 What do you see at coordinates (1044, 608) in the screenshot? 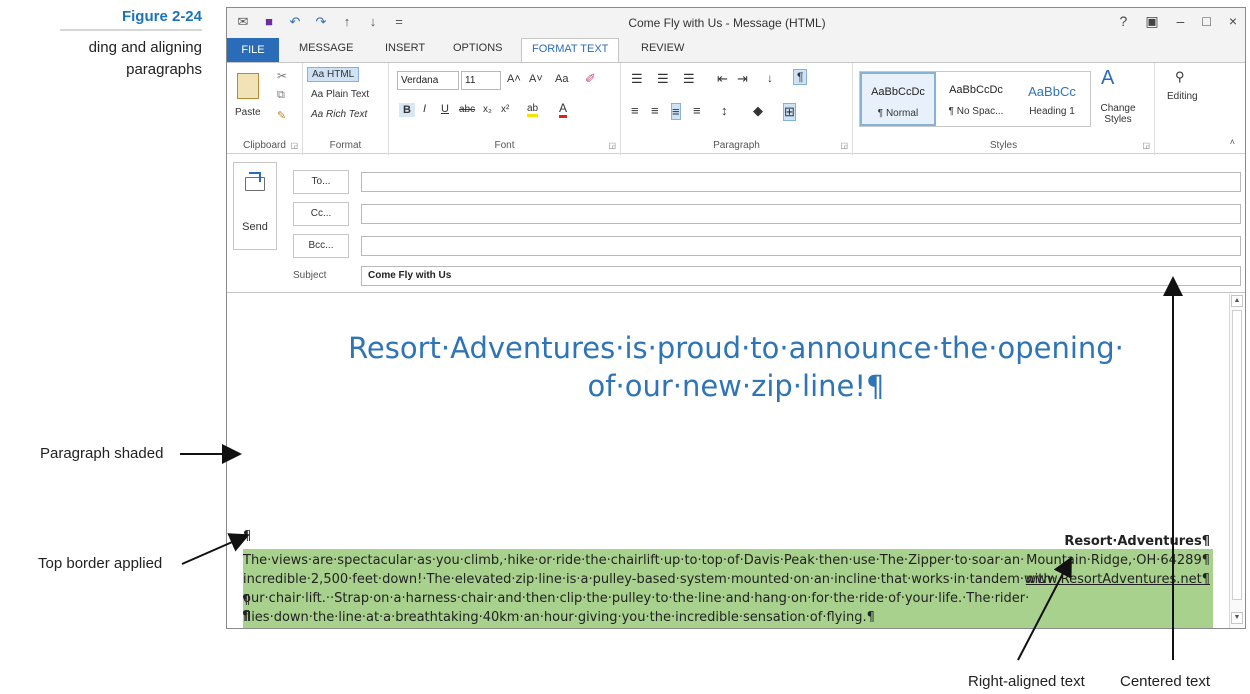
I see `arrow-right-aligned` at bounding box center [1044, 608].